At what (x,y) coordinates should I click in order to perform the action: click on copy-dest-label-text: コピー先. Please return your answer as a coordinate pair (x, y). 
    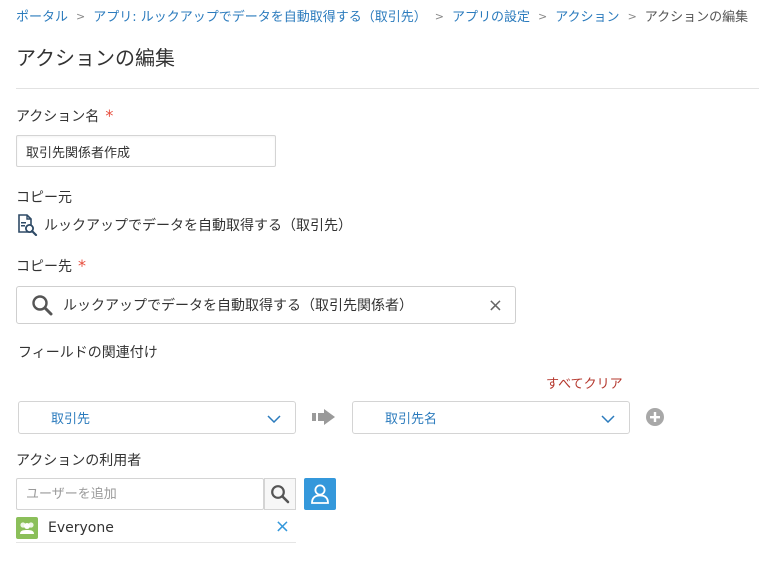
    Looking at the image, I should click on (44, 267).